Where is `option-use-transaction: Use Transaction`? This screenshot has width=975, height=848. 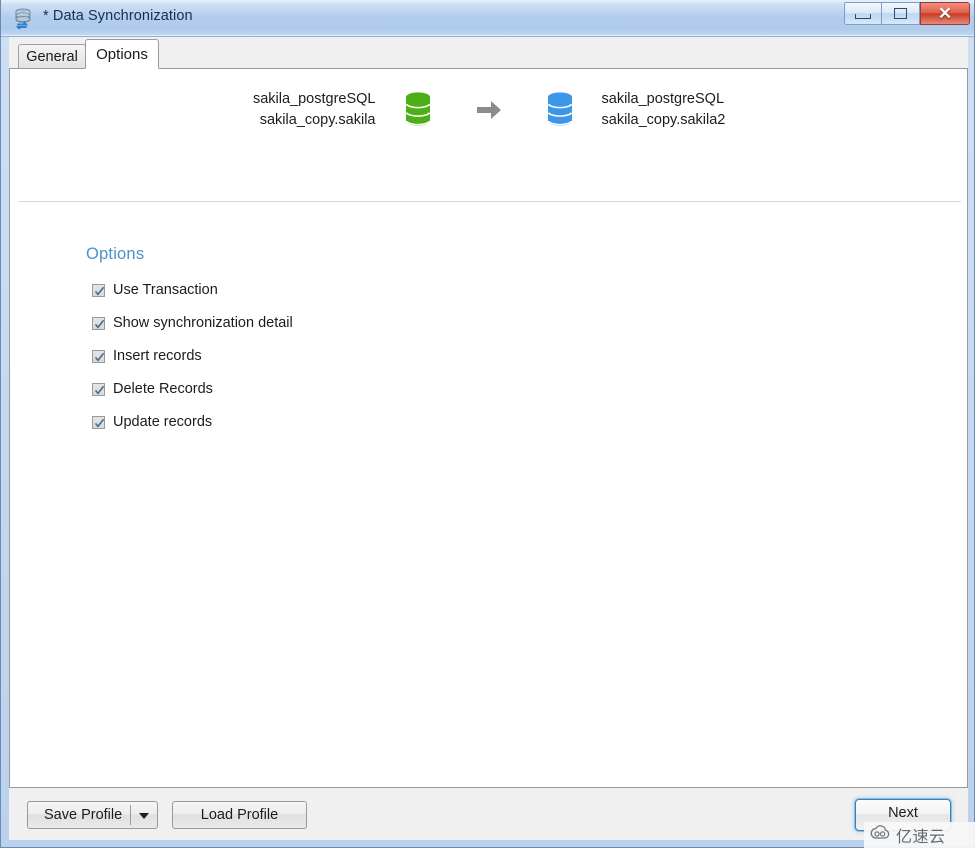
option-use-transaction: Use Transaction is located at coordinates (189, 290).